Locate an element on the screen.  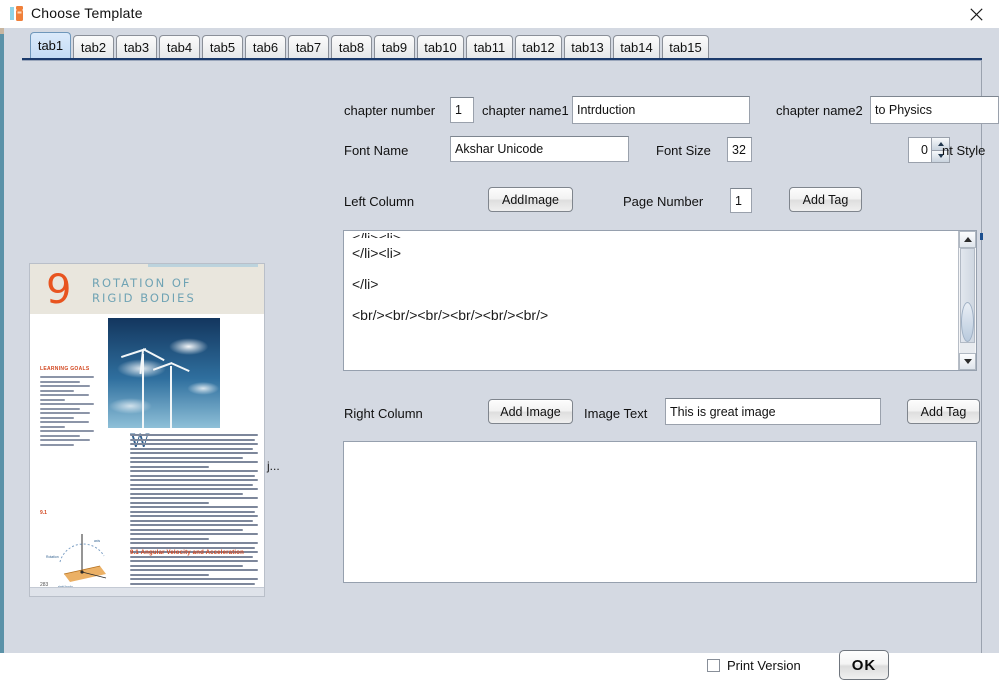
tab-label: tab2 is located at coordinates (93, 47).